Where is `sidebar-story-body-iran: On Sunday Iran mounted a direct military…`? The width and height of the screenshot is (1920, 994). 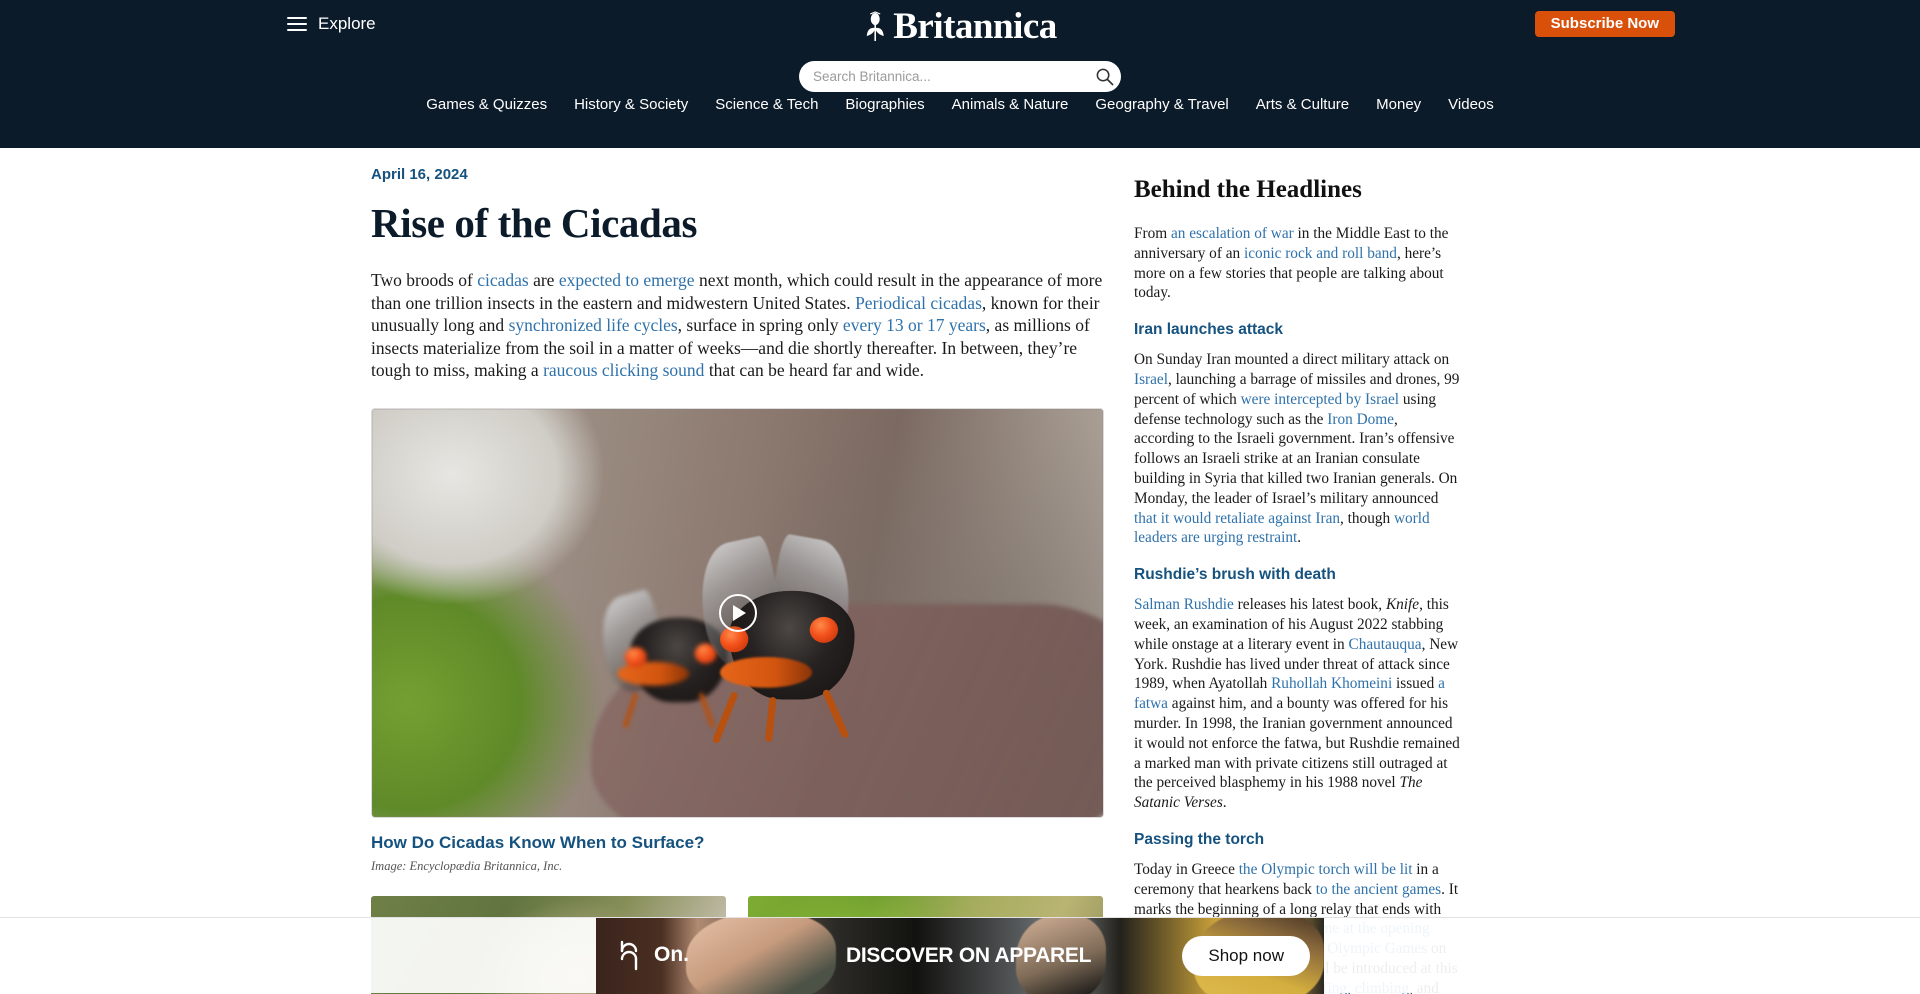
sidebar-story-body-iran: On Sunday Iran mounted a direct military… is located at coordinates (1297, 449).